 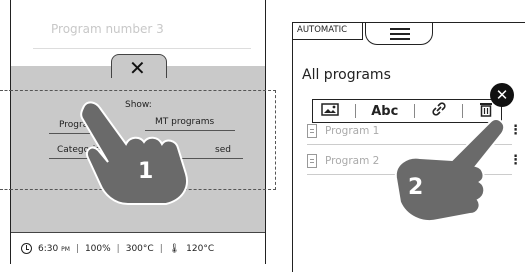 I want to click on probe-icon: 🌡, so click(x=174, y=248).